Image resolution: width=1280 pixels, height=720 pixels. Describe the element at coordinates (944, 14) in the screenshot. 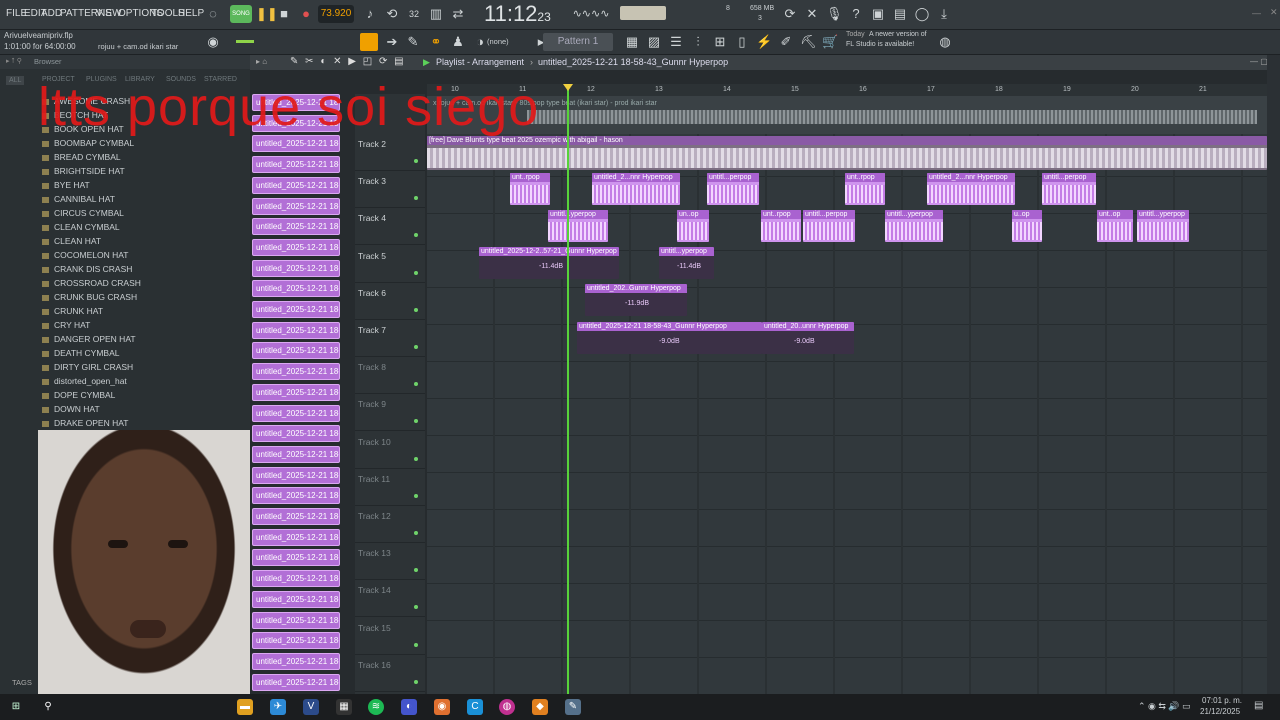

I see `download-icon: ⤓` at that location.